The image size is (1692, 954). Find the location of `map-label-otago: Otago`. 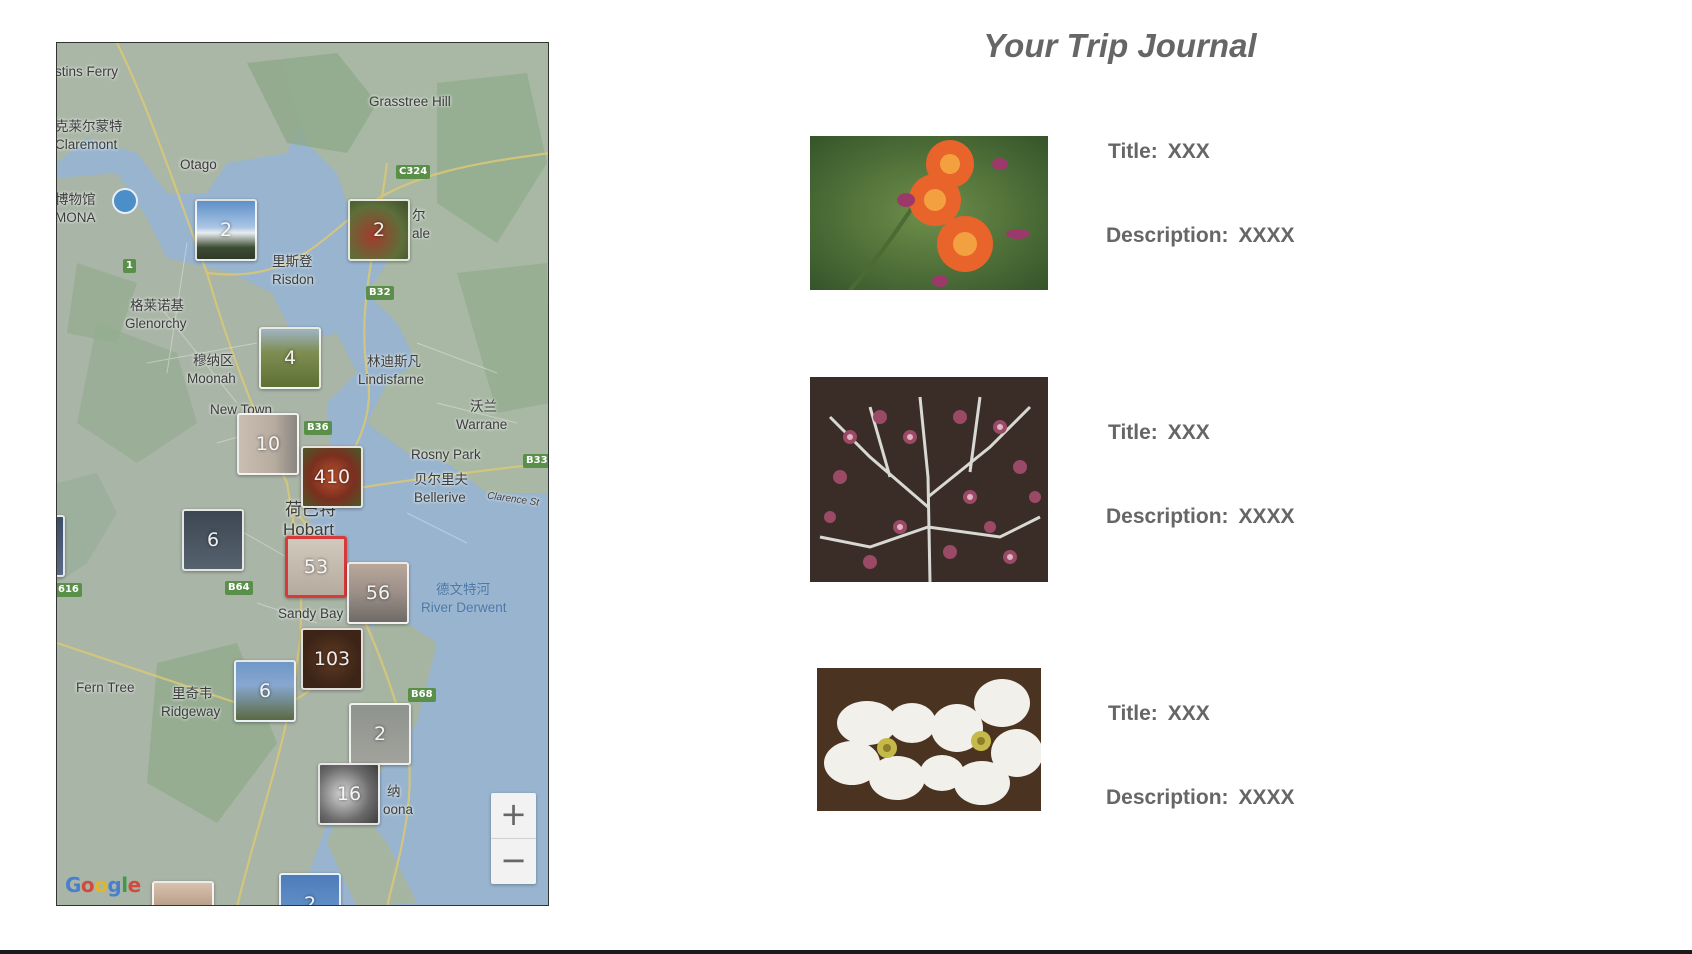

map-label-otago: Otago is located at coordinates (198, 164).